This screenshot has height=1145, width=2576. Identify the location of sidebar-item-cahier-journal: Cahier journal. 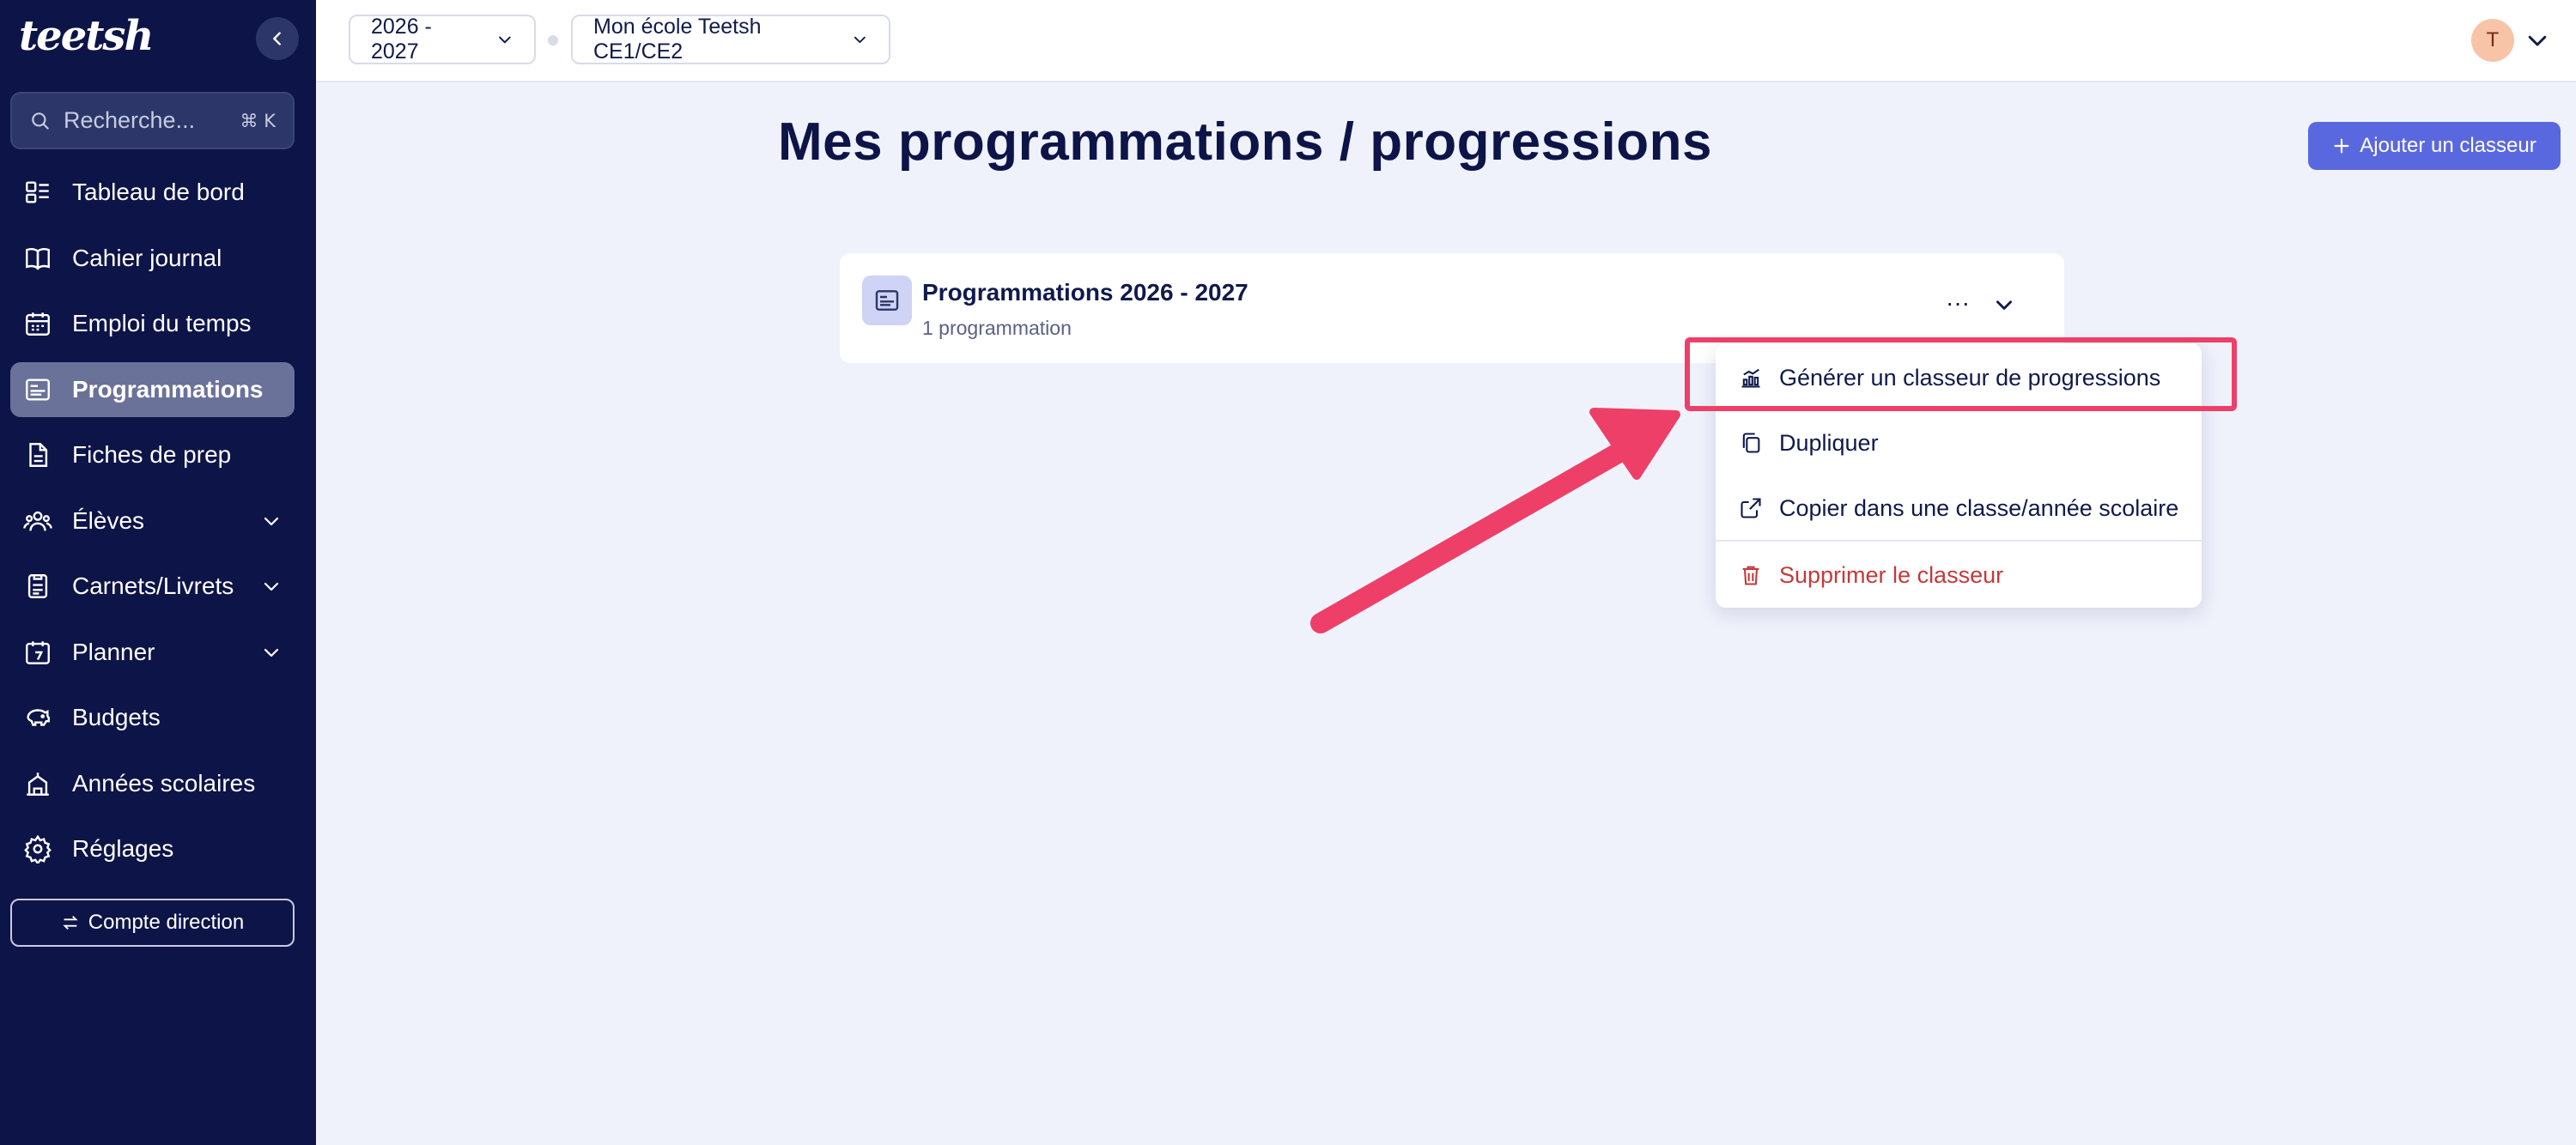
(153, 259).